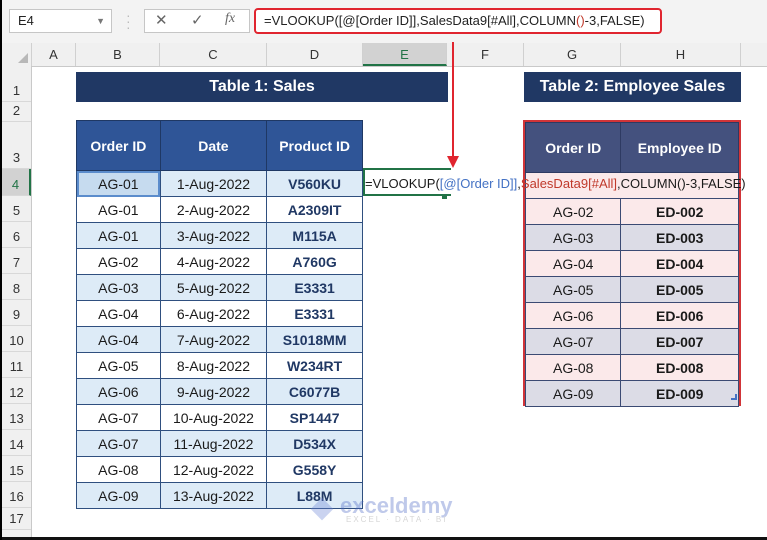 Image resolution: width=767 pixels, height=540 pixels. What do you see at coordinates (16, 339) in the screenshot?
I see `row-header-10: 10` at bounding box center [16, 339].